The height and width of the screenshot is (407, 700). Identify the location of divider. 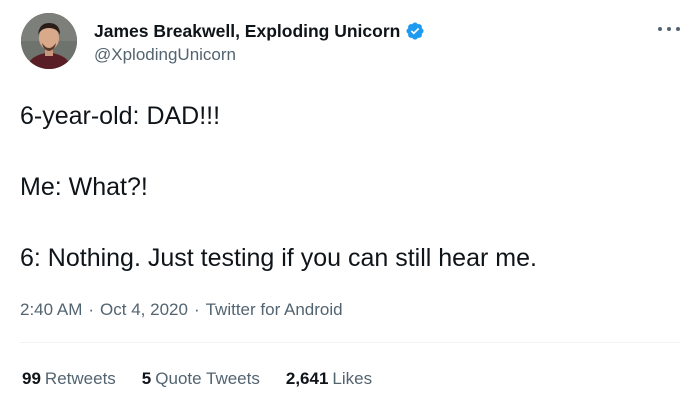
(350, 342).